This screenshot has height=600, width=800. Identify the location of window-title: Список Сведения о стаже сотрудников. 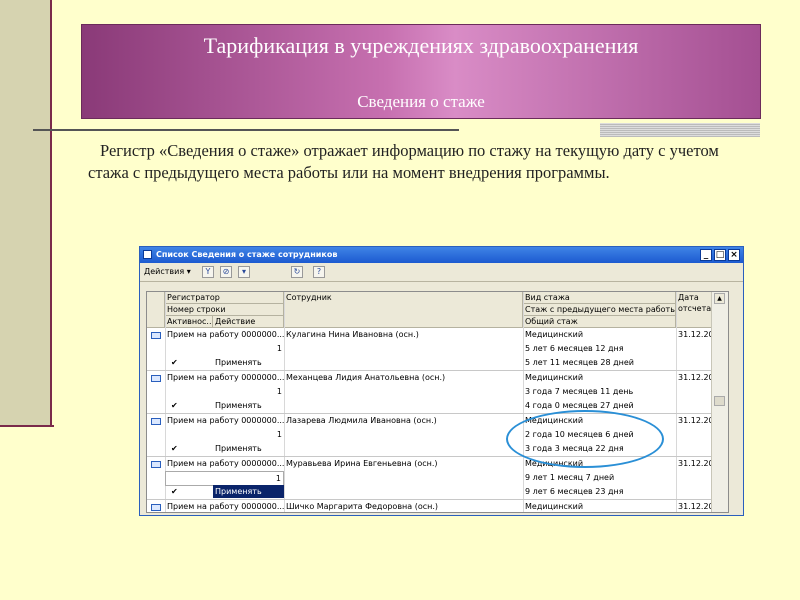
(247, 254).